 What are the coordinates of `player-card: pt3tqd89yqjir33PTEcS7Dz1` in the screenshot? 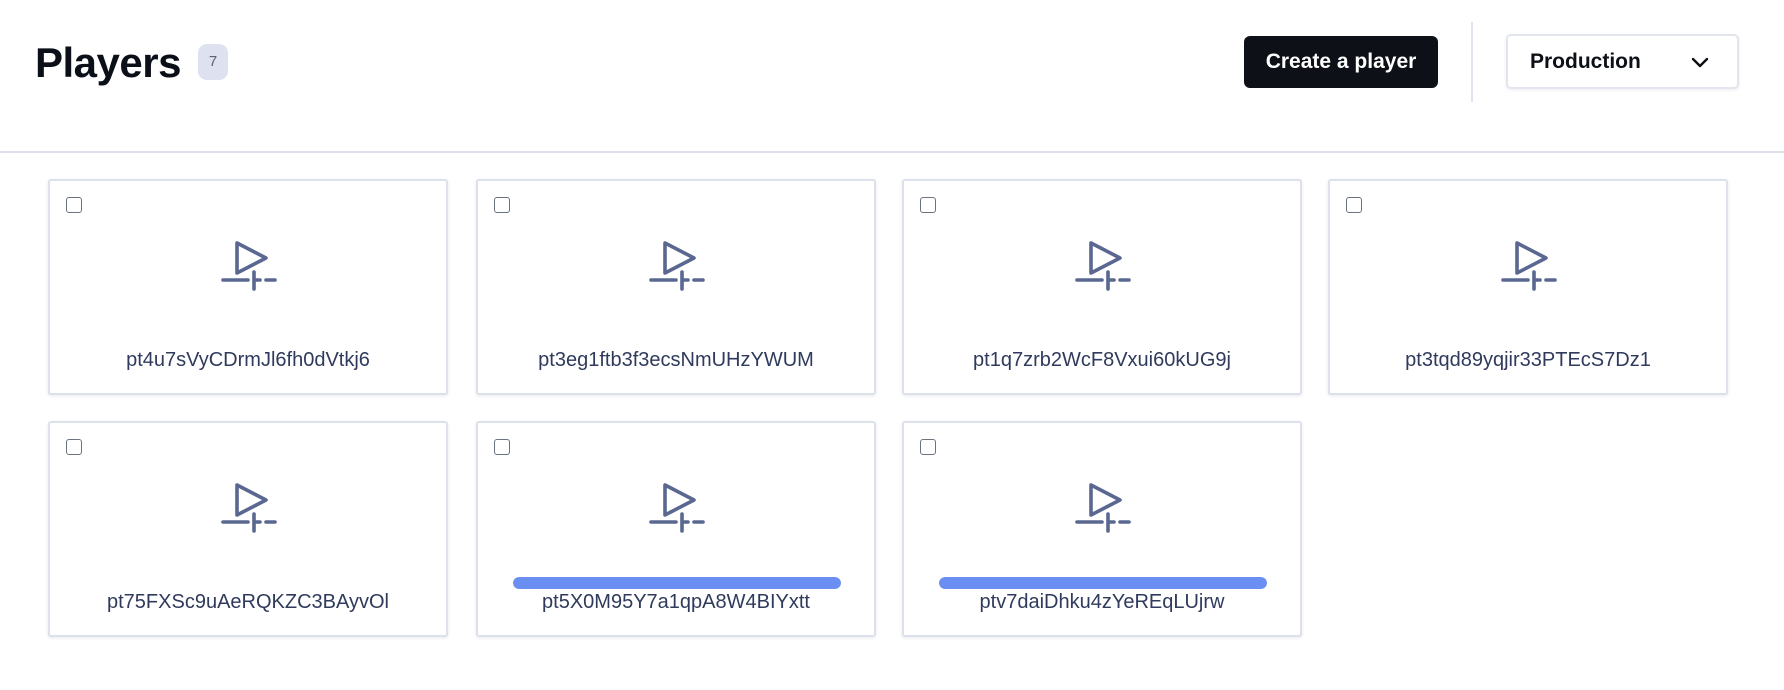 It's located at (1528, 287).